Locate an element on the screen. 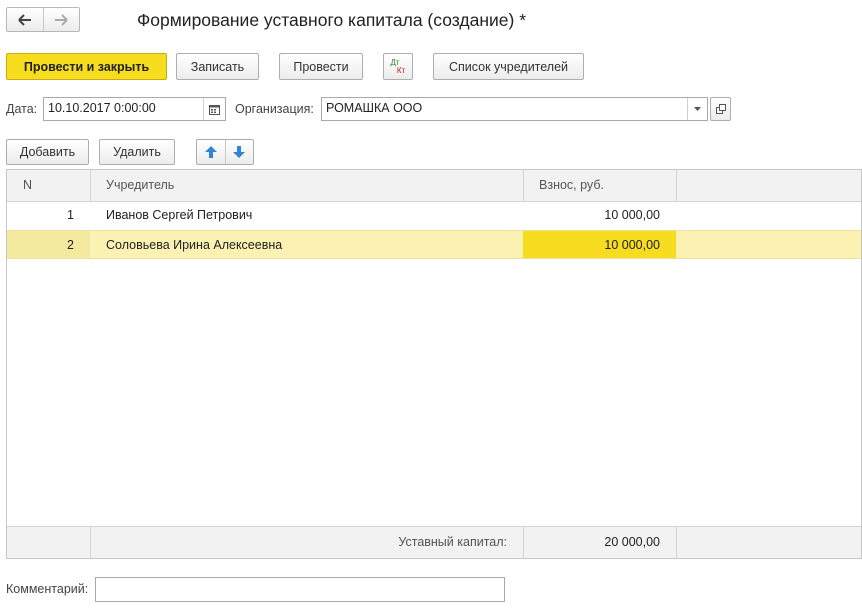 The height and width of the screenshot is (609, 862). charter-capital-total: 20 000,00 is located at coordinates (632, 542).